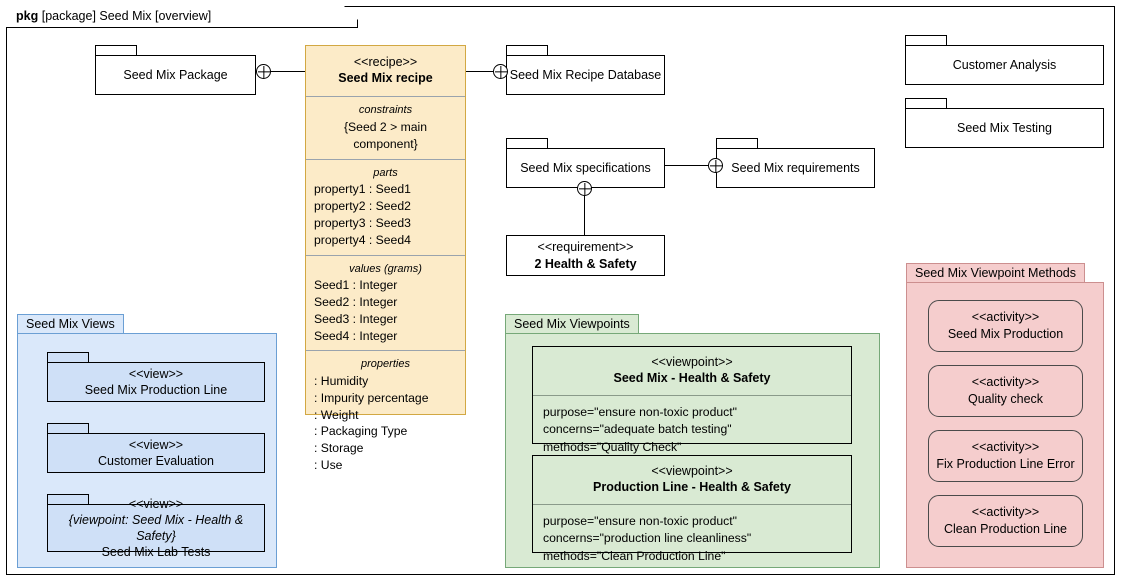  I want to click on block-requirement-health-safety: <<requirement>> 2 Health & Safety, so click(585, 255).